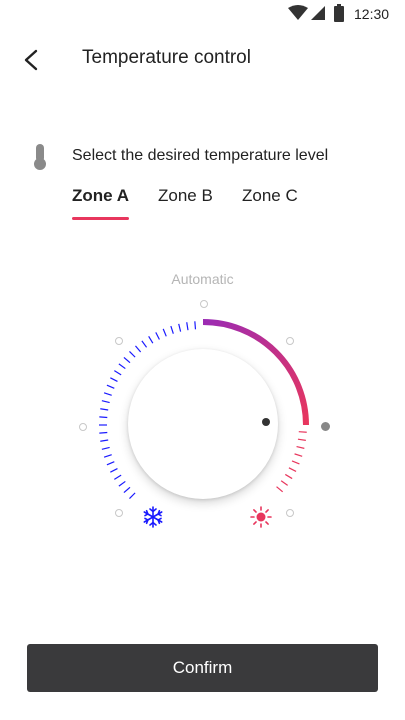 The image size is (405, 720). I want to click on tab-zone-a: Zone A, so click(100, 203).